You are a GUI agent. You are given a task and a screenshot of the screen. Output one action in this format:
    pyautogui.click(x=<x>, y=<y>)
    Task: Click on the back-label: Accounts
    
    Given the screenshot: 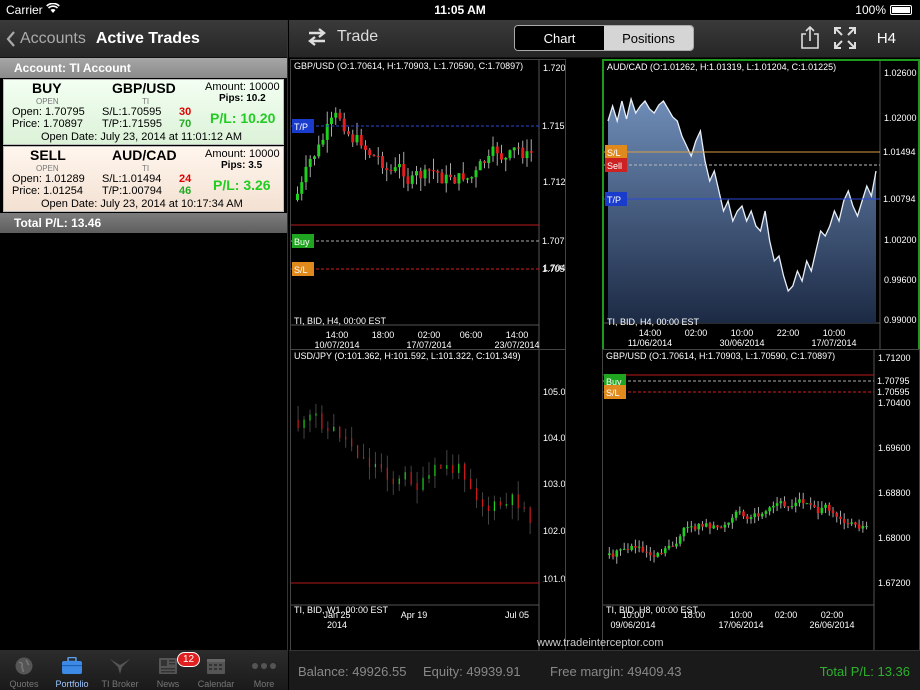 What is the action you would take?
    pyautogui.click(x=53, y=38)
    